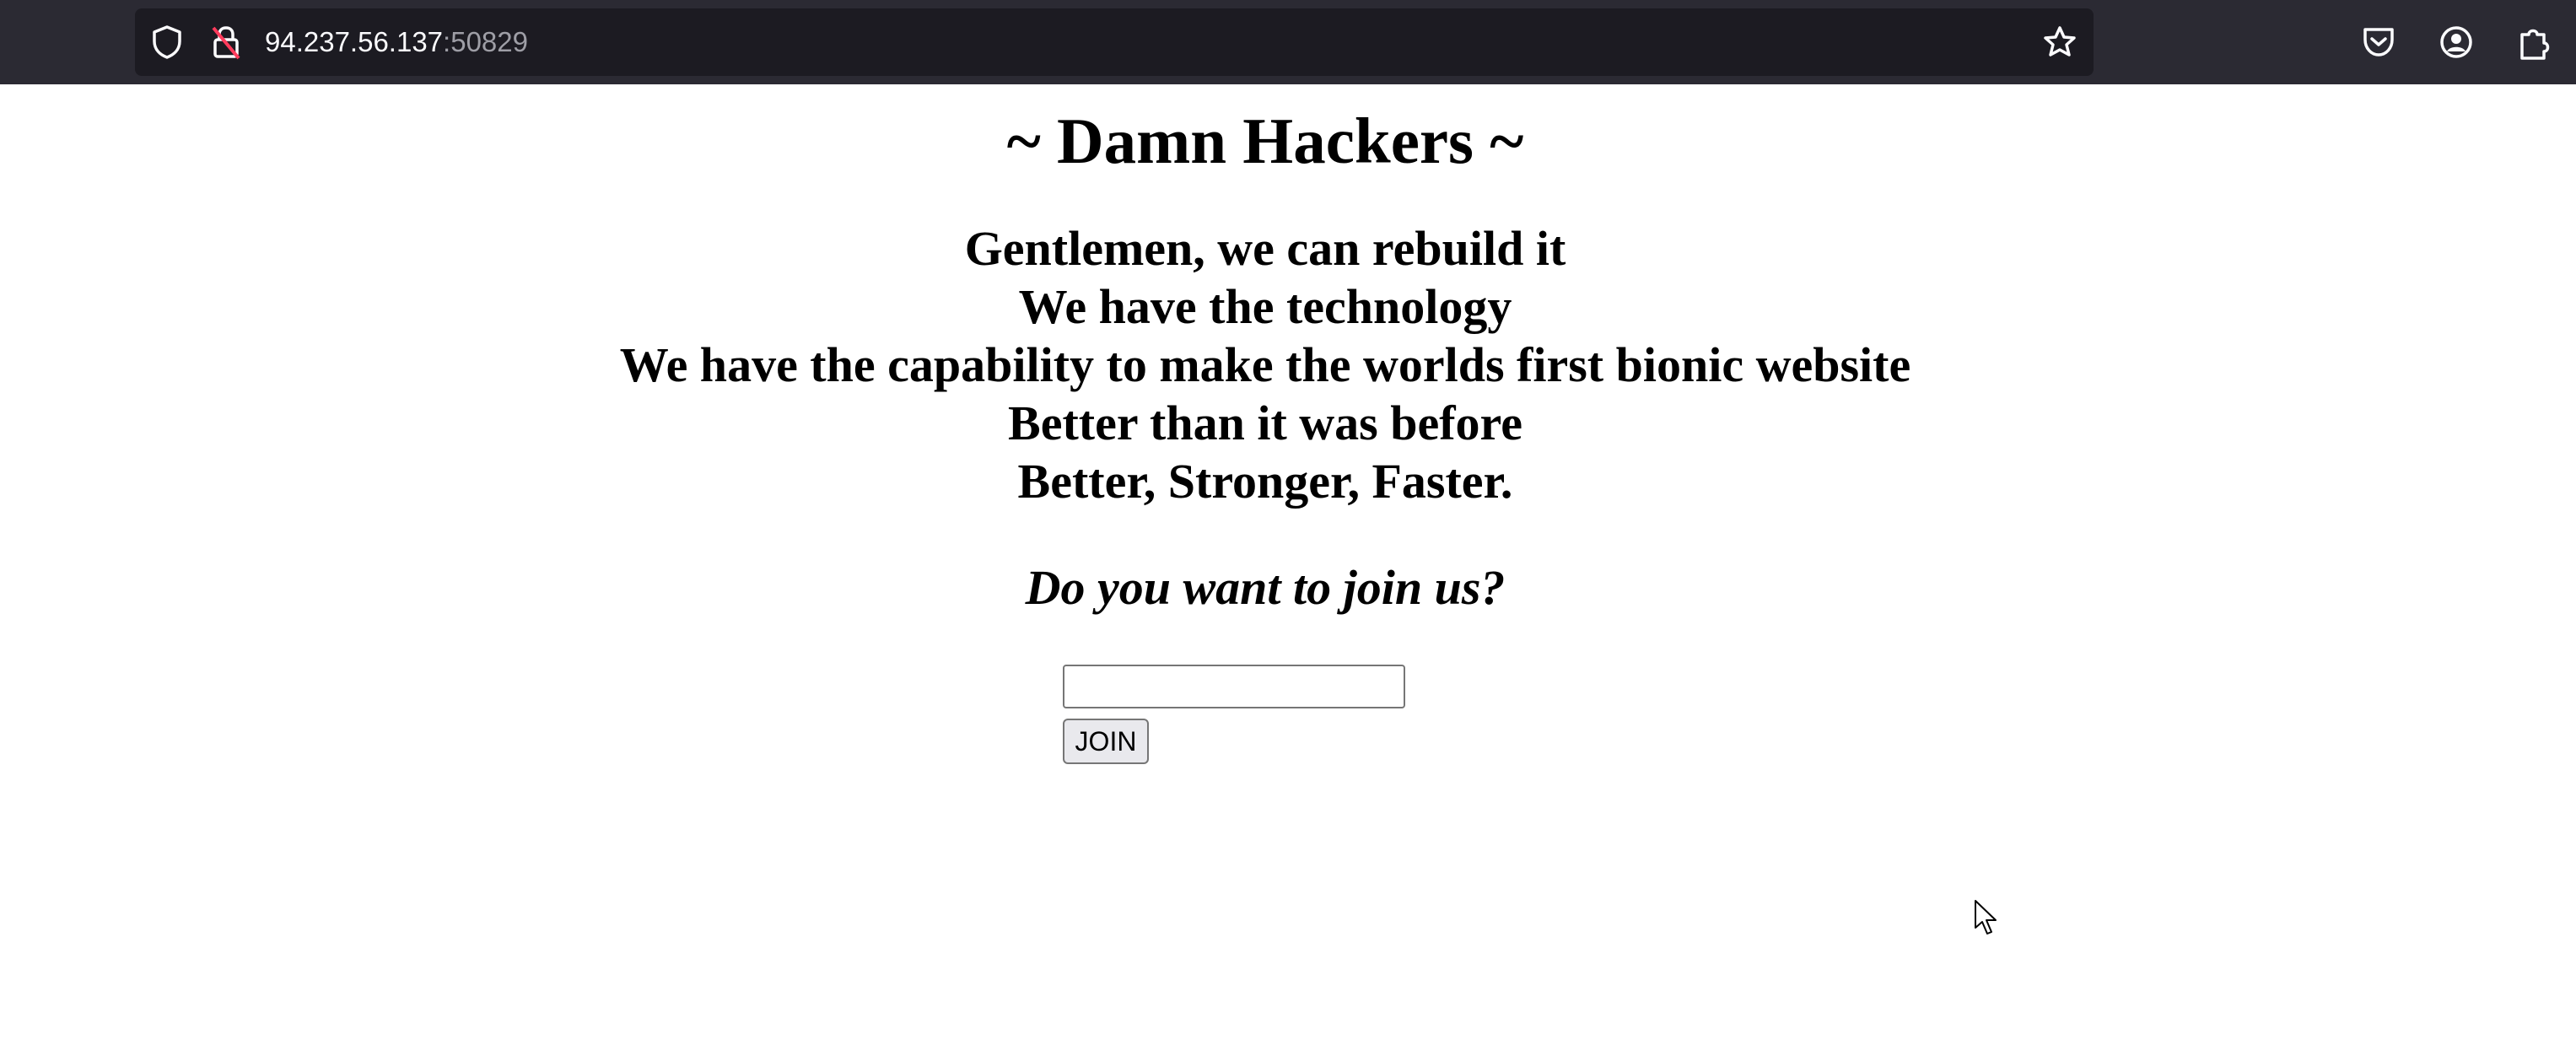 The width and height of the screenshot is (2576, 1061). I want to click on intro-line: We have the technology, so click(1265, 306).